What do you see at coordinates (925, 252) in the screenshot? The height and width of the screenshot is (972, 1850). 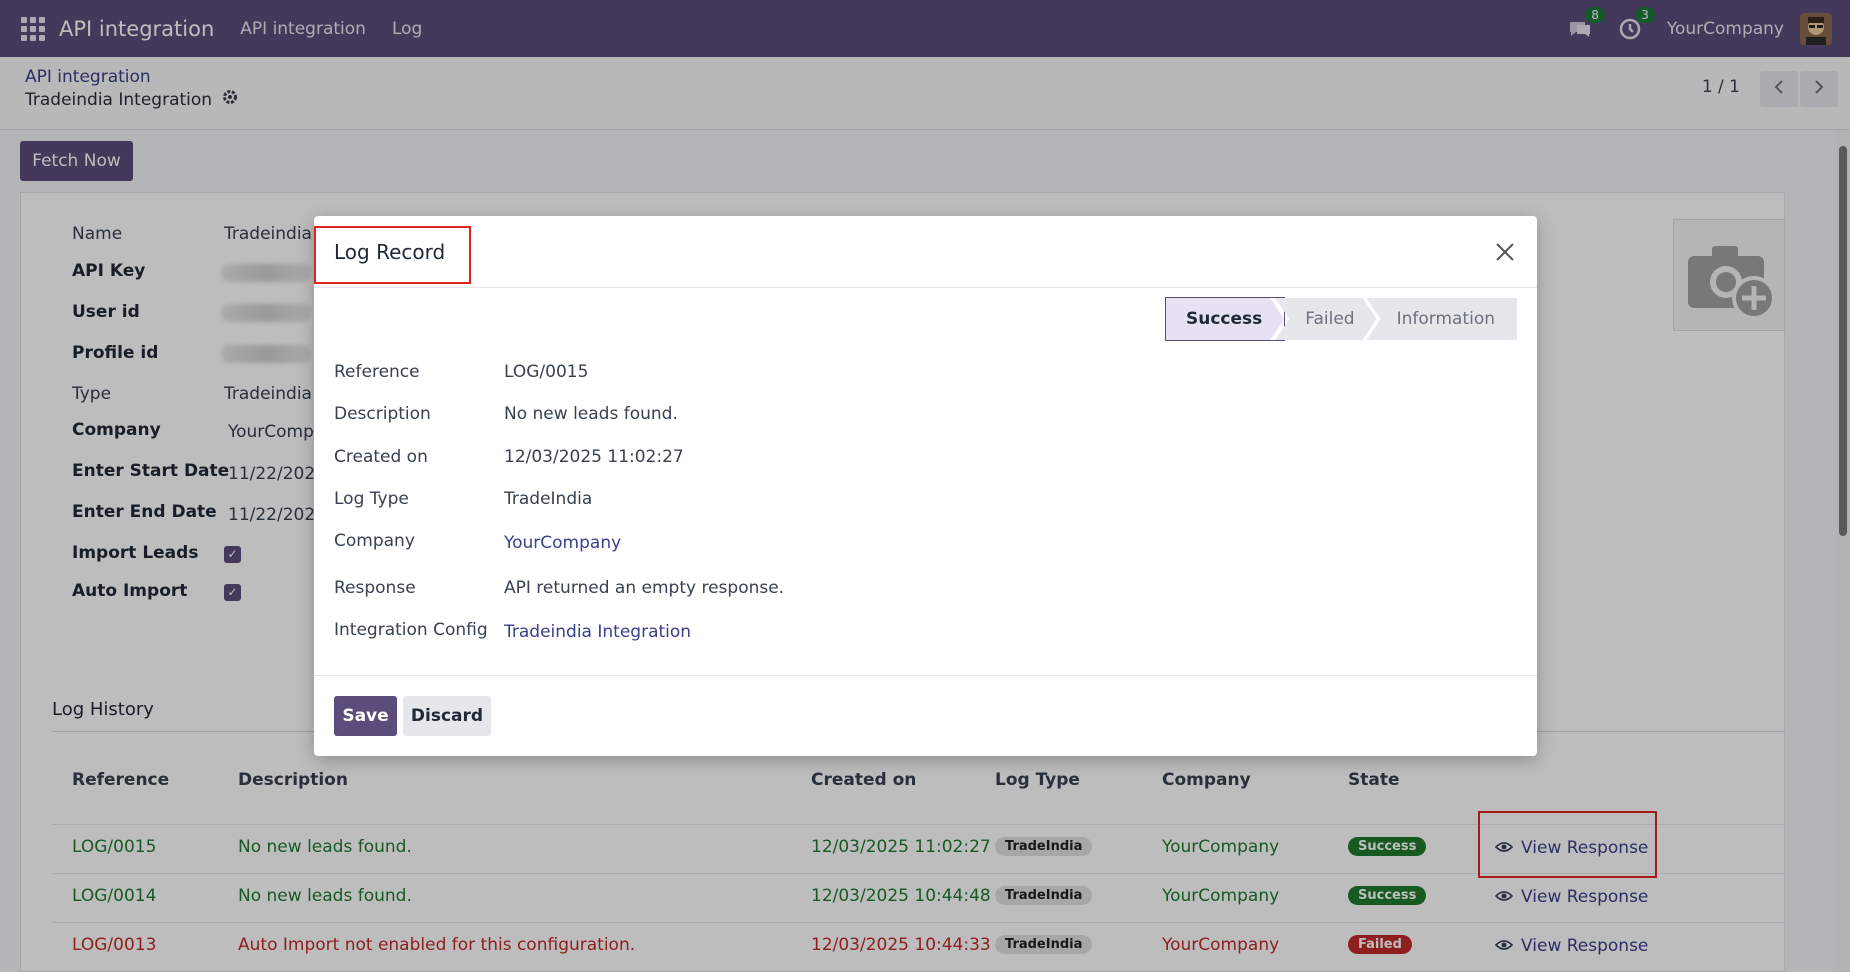 I see `modal-header: Log Record` at bounding box center [925, 252].